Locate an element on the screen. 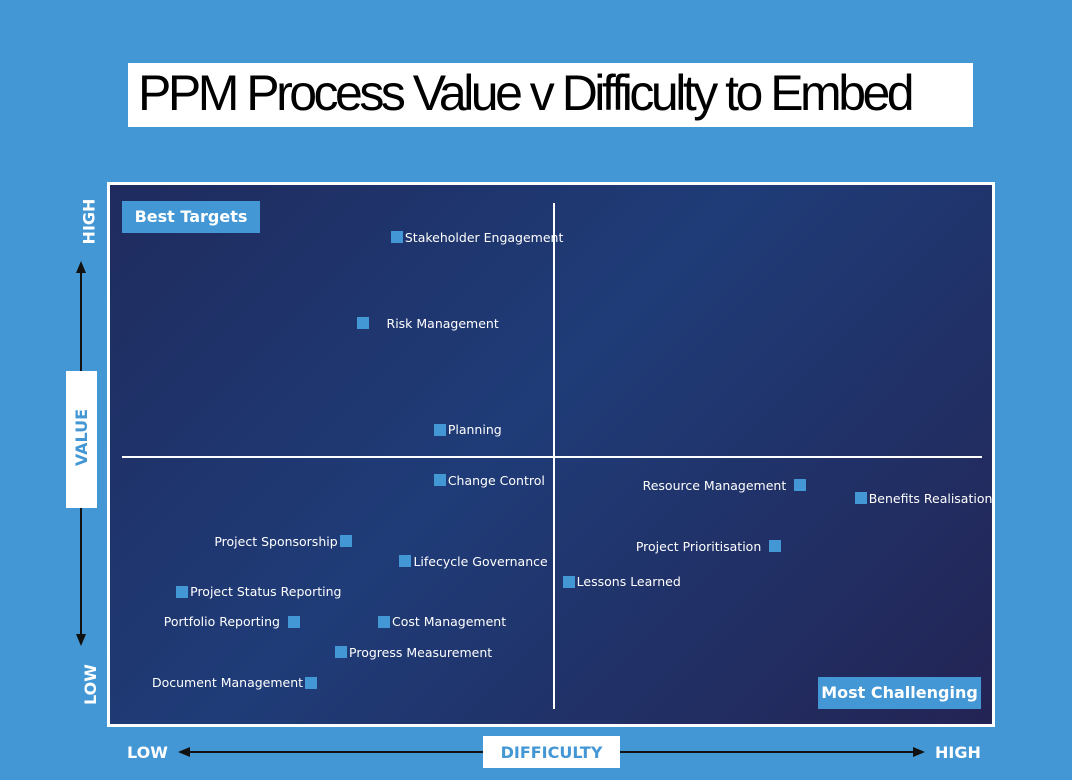 This screenshot has width=1072, height=780. quadrant-label-most-challenging: Most Challenging is located at coordinates (899, 693).